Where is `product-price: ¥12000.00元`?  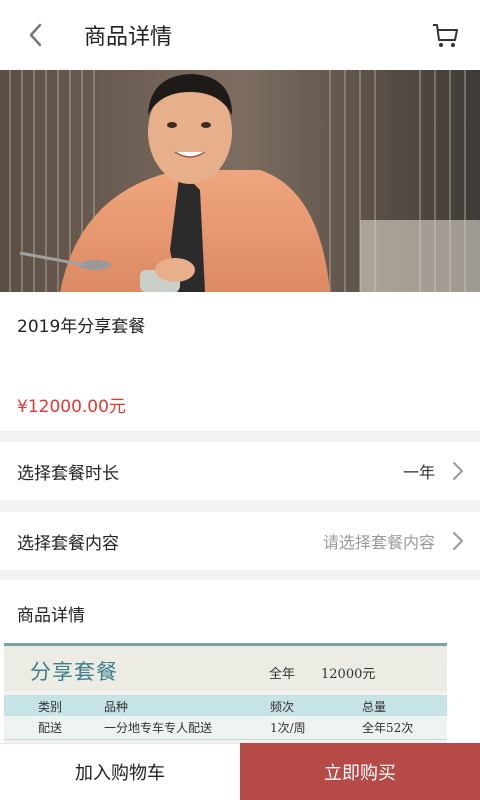 product-price: ¥12000.00元 is located at coordinates (71, 407).